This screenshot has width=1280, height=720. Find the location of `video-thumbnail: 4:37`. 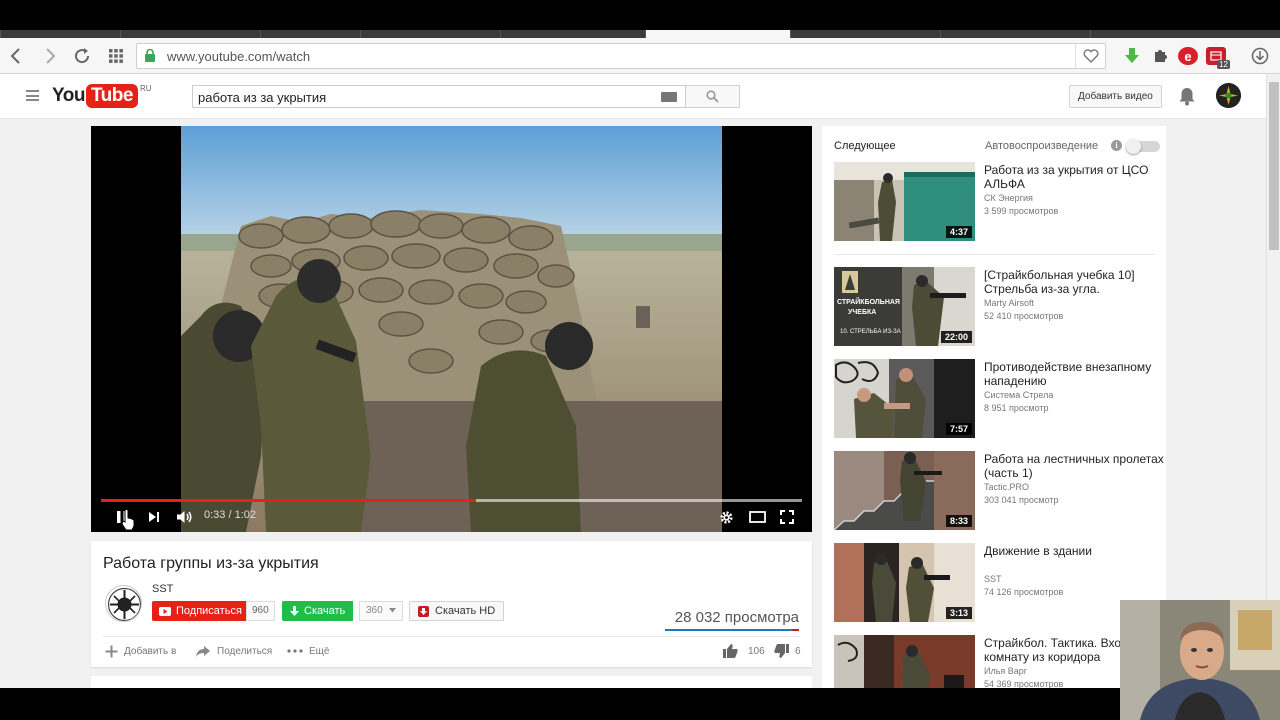

video-thumbnail: 4:37 is located at coordinates (904, 201).